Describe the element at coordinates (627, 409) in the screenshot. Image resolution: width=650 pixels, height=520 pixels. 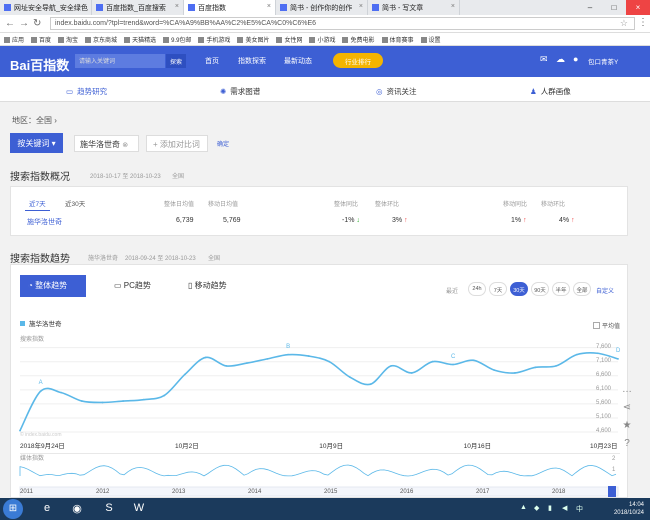
I see `side-share-icon: ⋖` at that location.